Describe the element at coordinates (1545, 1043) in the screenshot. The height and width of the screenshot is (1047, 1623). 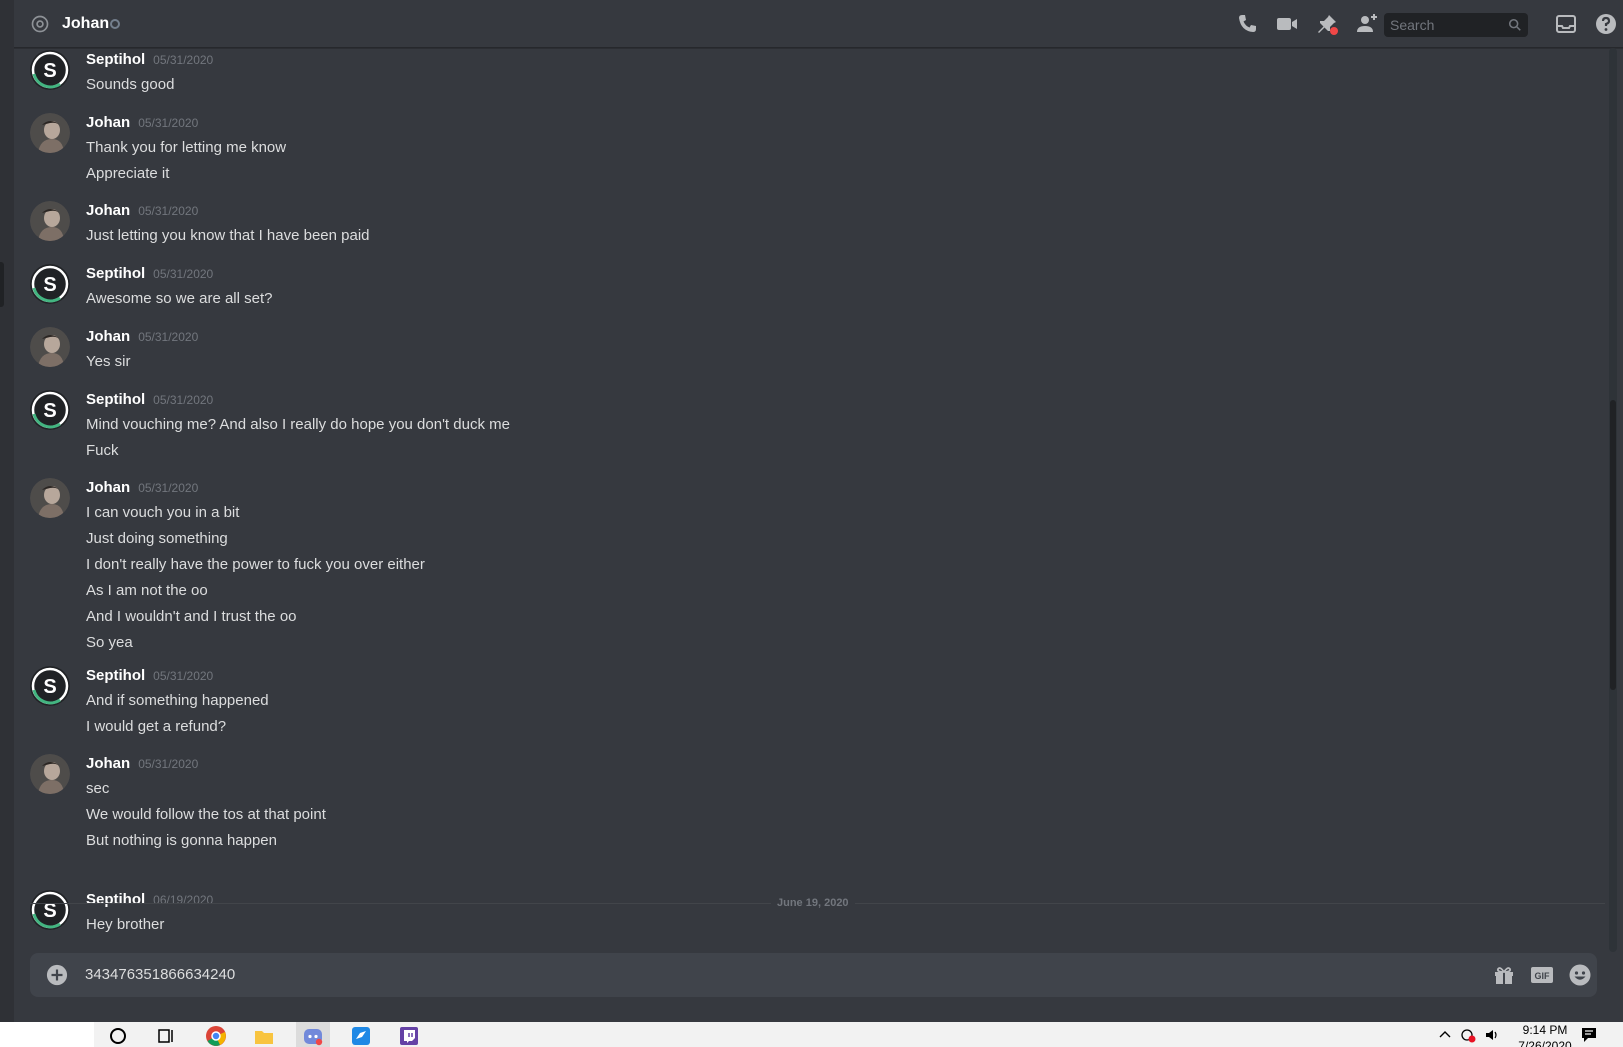
I see `clock-date: 7/26/2020` at that location.